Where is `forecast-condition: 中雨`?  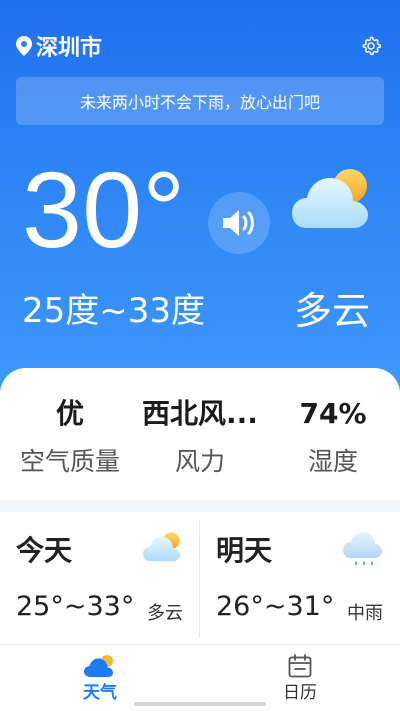
forecast-condition: 中雨 is located at coordinates (365, 613).